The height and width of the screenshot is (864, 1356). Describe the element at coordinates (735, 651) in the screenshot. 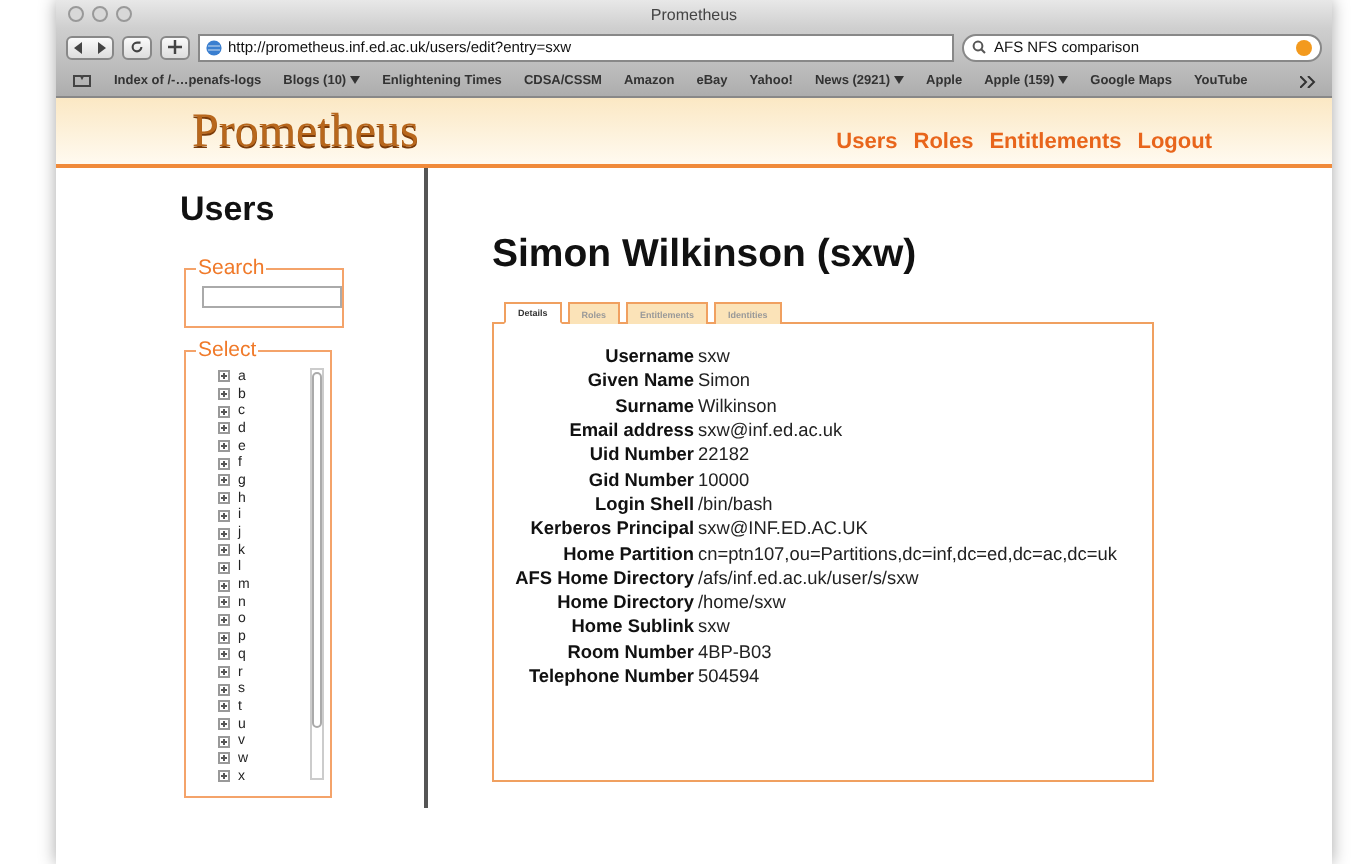

I see `field-value: 4BP-B03` at that location.